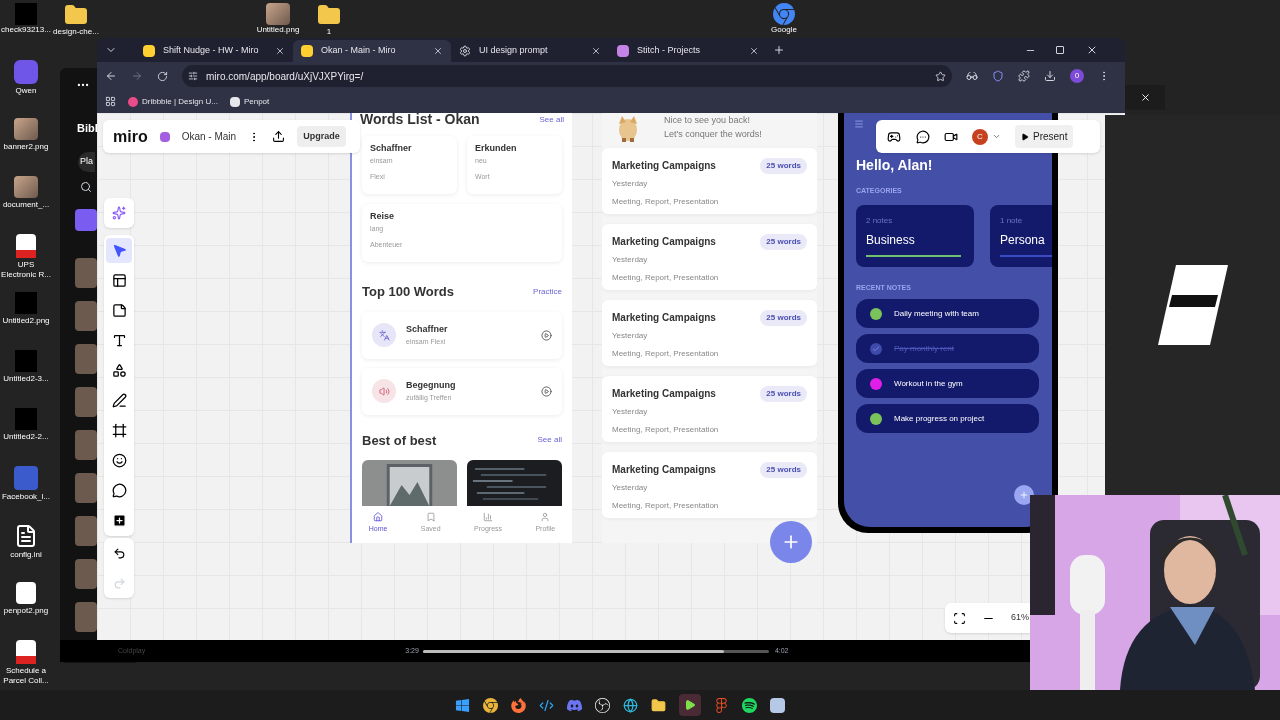 This screenshot has width=1280, height=720. I want to click on section-title: Best of best, so click(399, 440).